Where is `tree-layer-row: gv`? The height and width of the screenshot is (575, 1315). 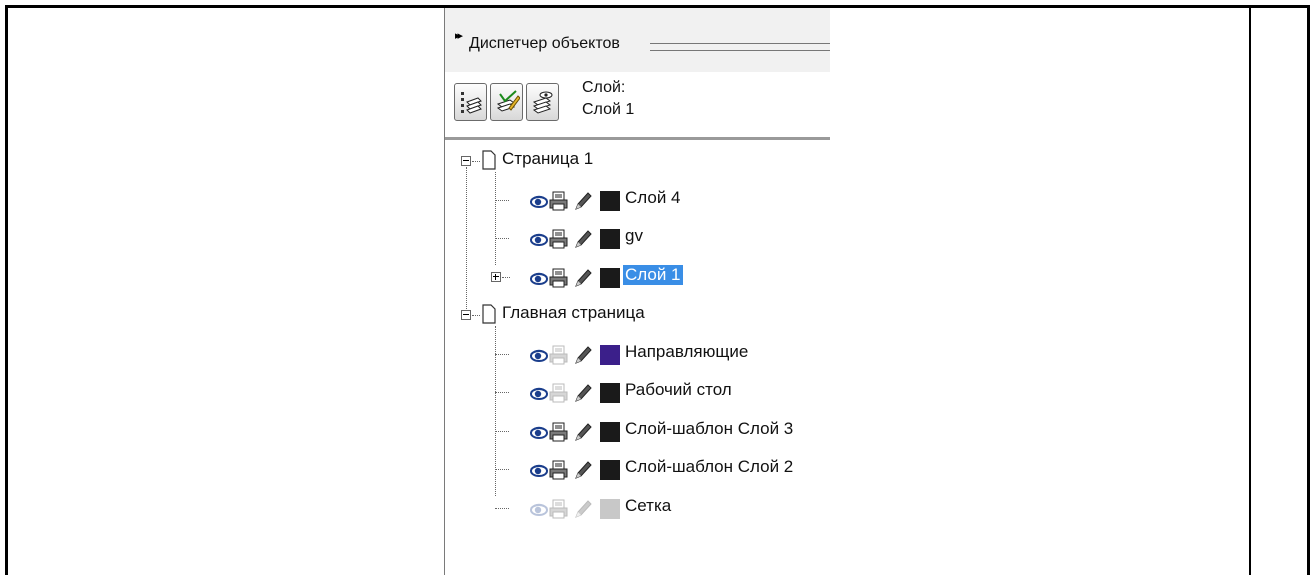 tree-layer-row: gv is located at coordinates (637, 238).